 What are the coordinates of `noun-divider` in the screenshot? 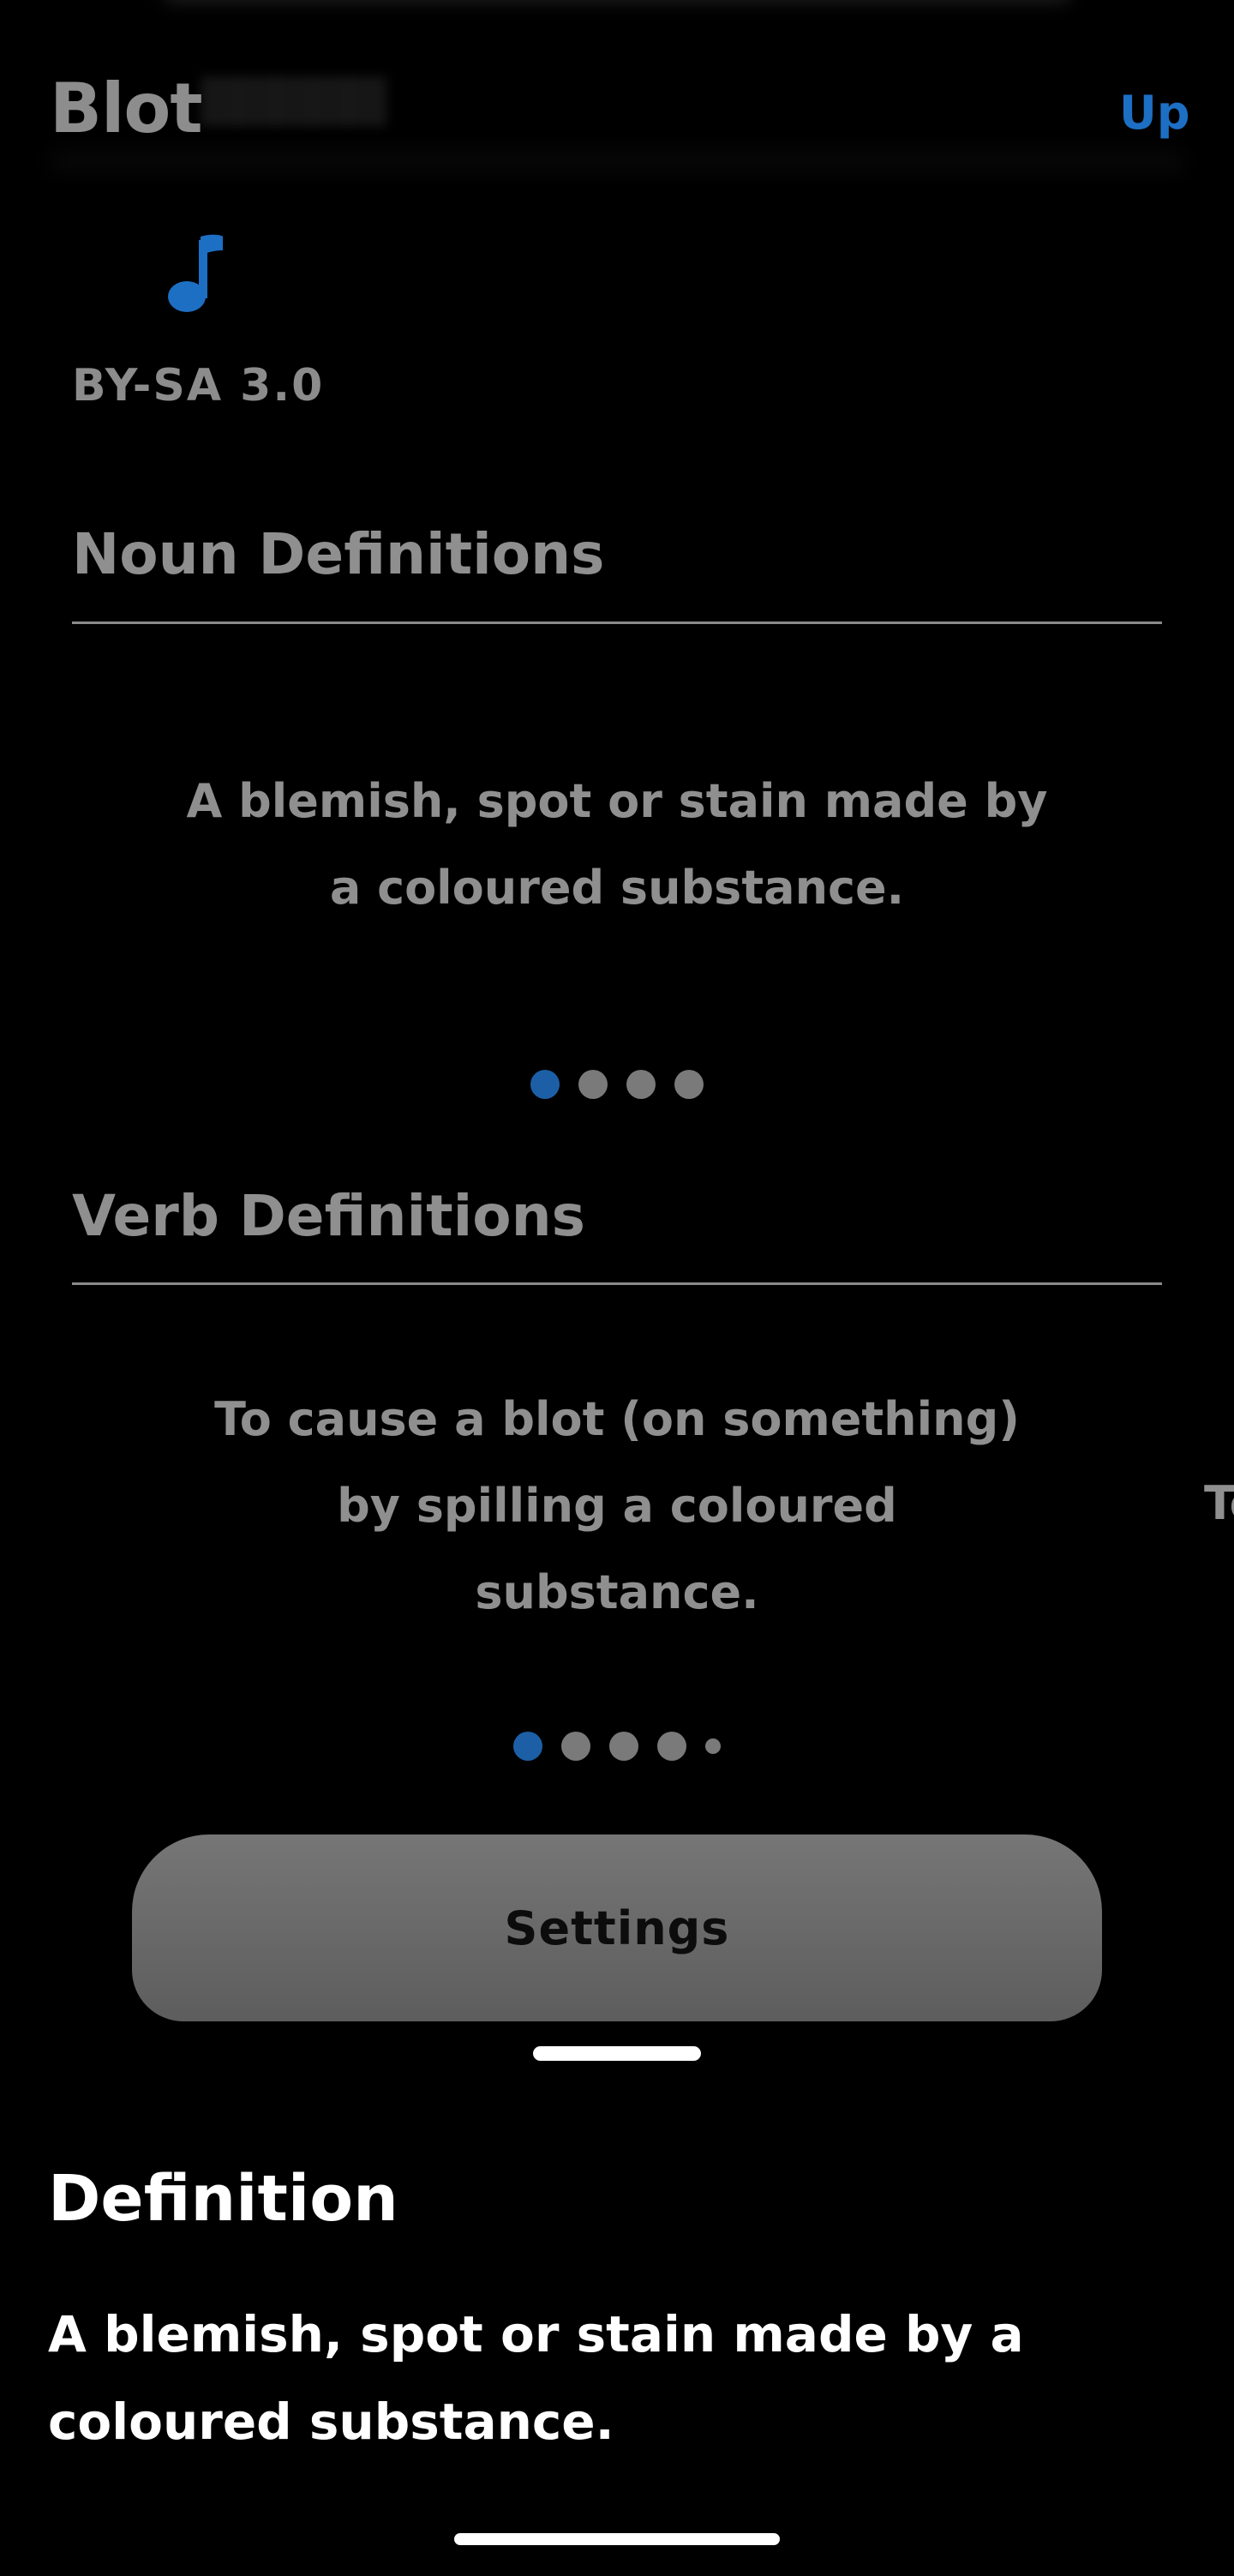 It's located at (617, 622).